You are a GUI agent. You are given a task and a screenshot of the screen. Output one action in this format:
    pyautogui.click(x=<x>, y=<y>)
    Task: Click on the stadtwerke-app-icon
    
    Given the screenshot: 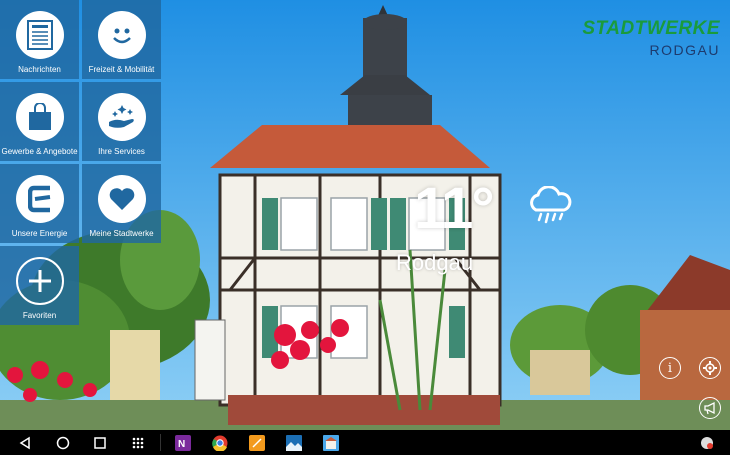 What is the action you would take?
    pyautogui.click(x=330, y=442)
    